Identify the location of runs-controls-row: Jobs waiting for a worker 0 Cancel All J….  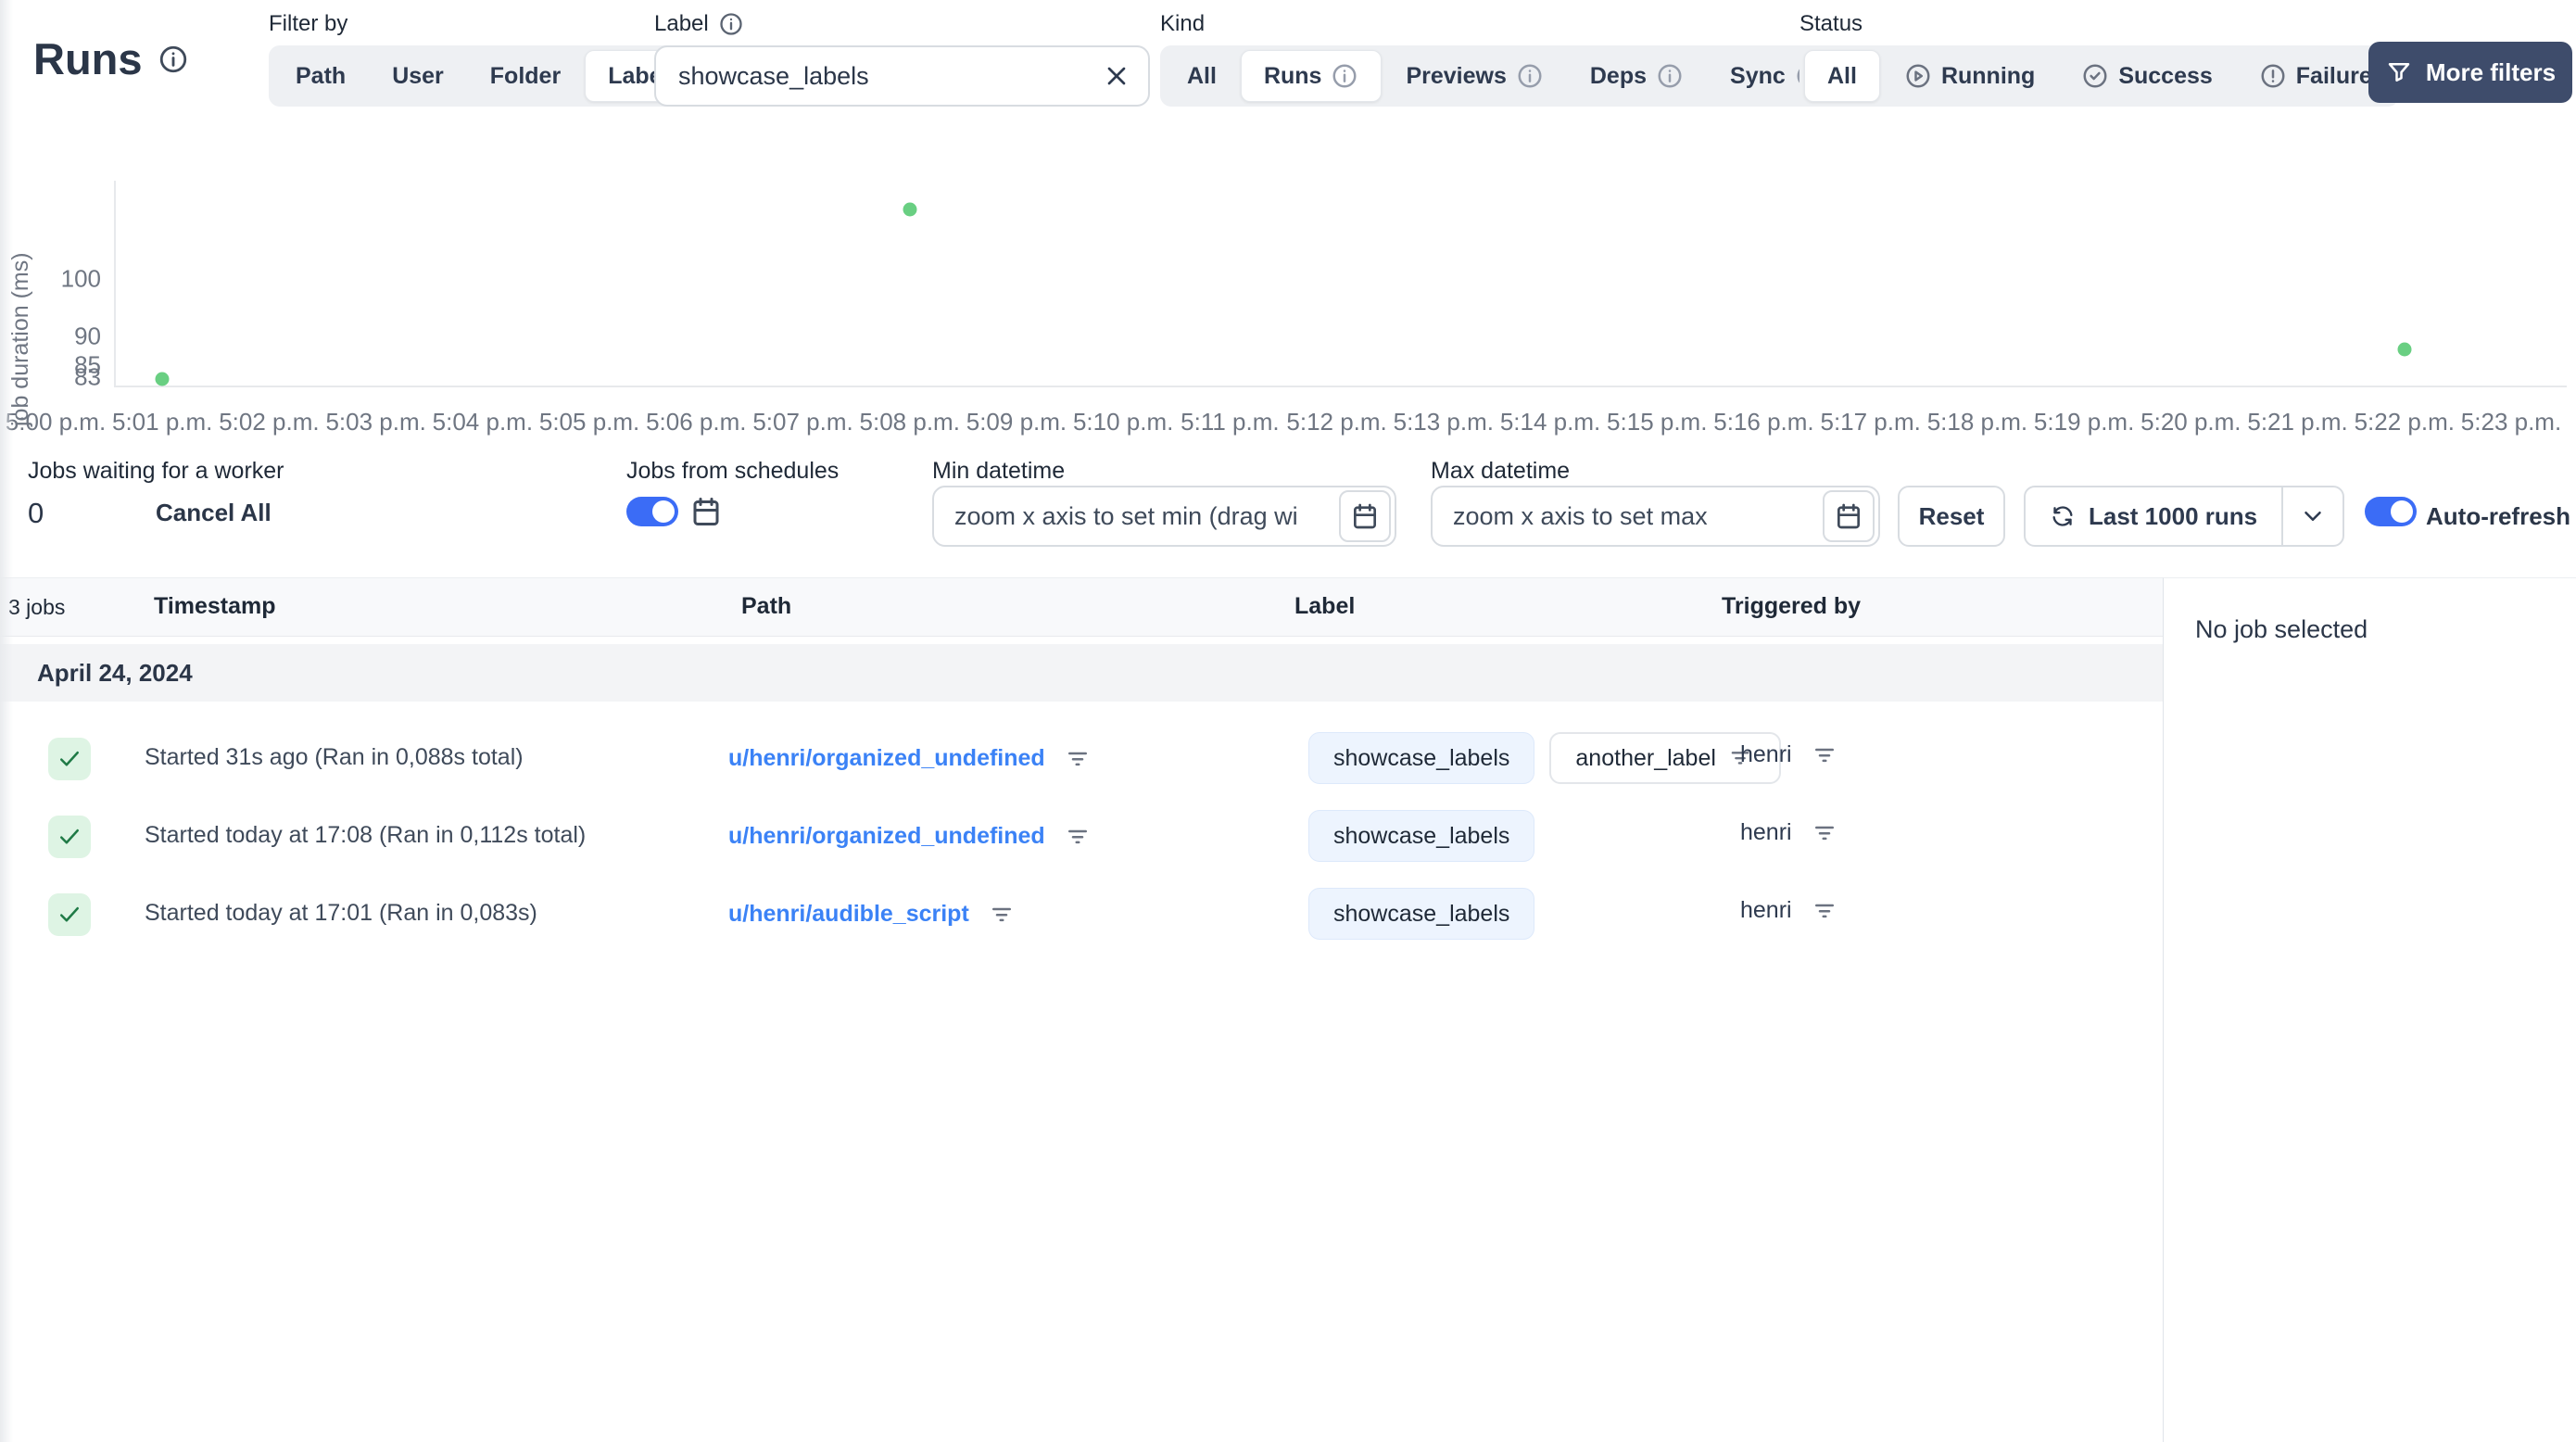
(1288, 507).